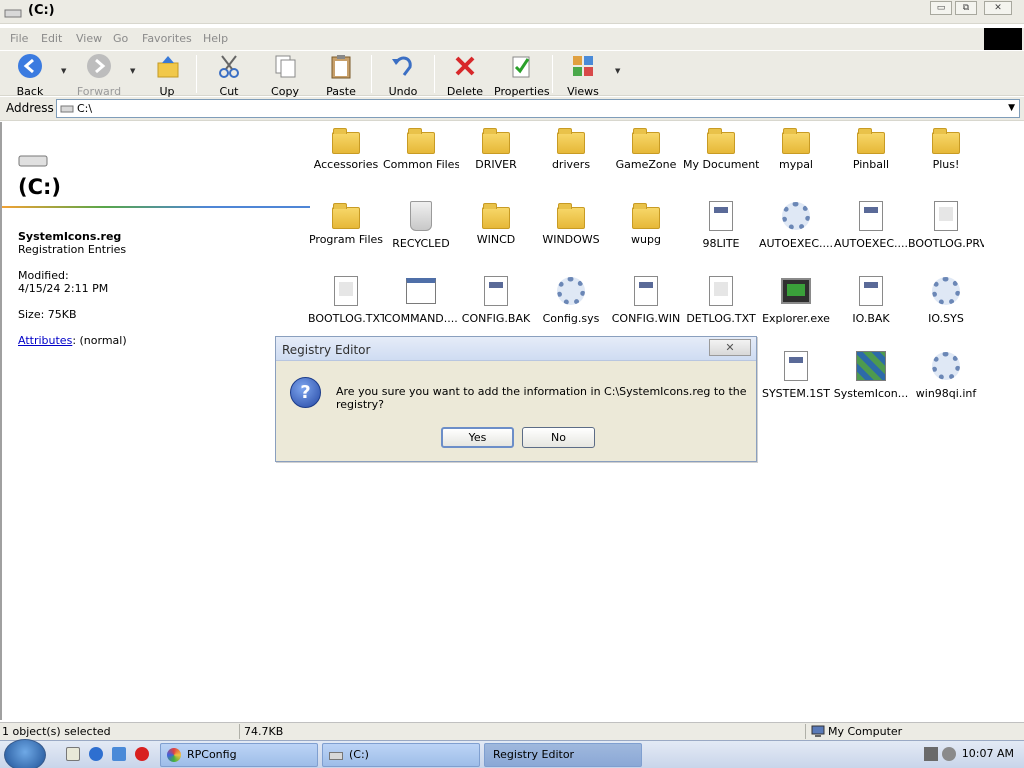 This screenshot has height=768, width=1024. Describe the element at coordinates (477, 437) in the screenshot. I see `yes-button: Yes` at that location.